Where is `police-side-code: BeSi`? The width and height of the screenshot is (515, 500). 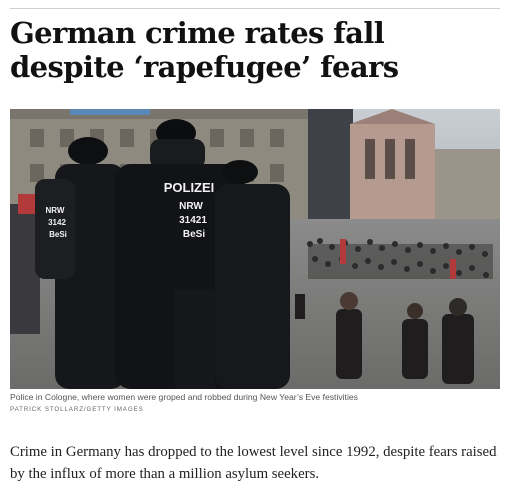 police-side-code: BeSi is located at coordinates (58, 234).